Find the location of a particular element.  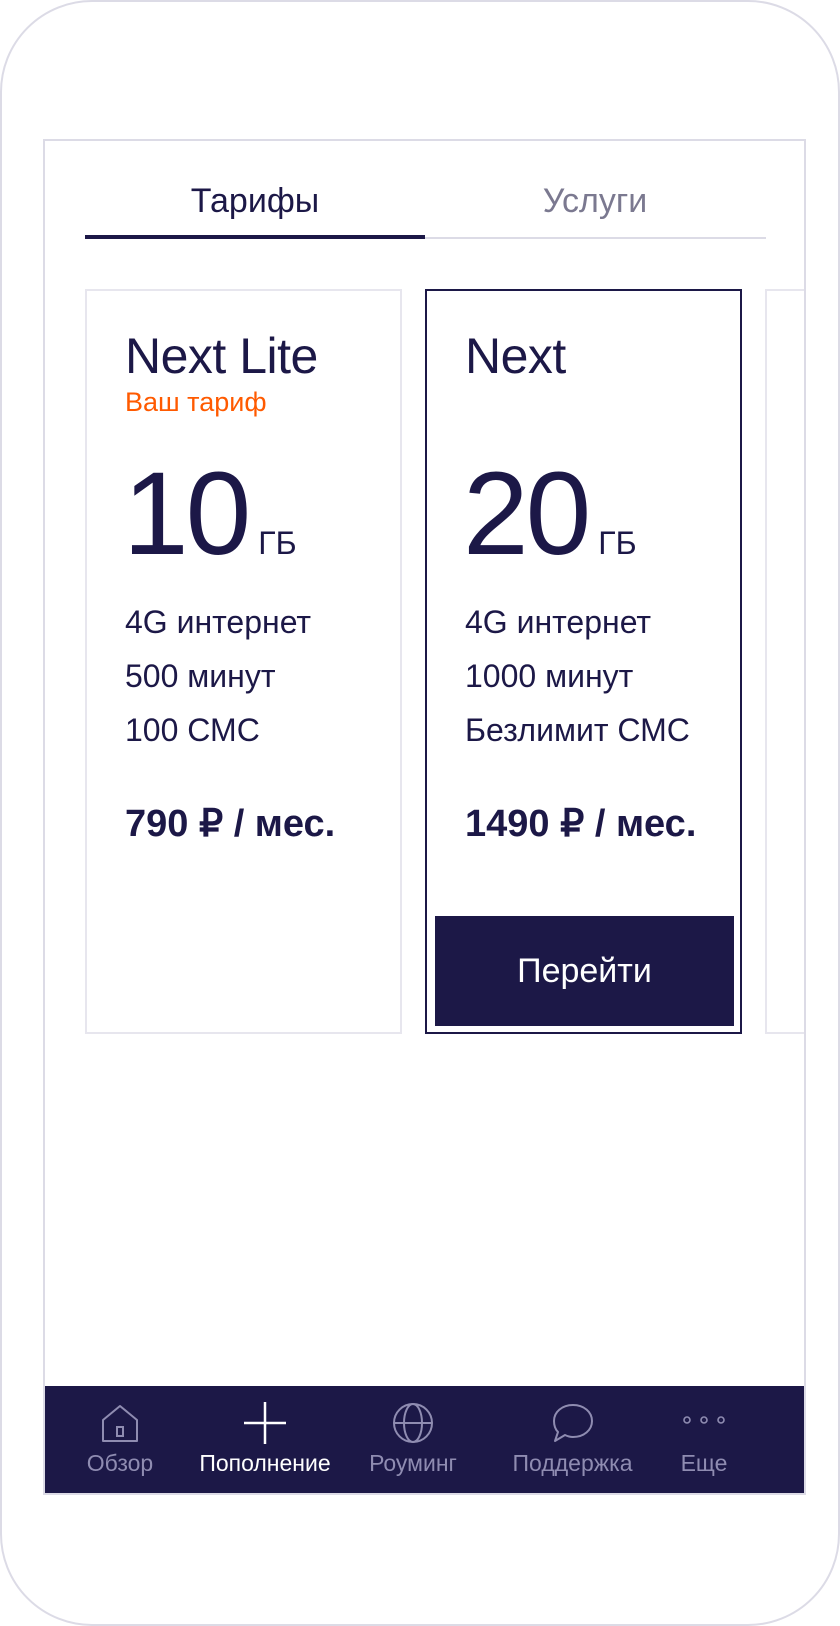

tab-bar: Тарифы Услуги is located at coordinates (425, 205).